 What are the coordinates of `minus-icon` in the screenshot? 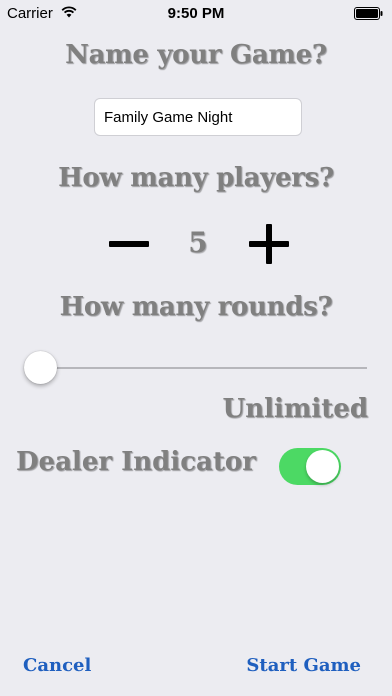 It's located at (129, 244).